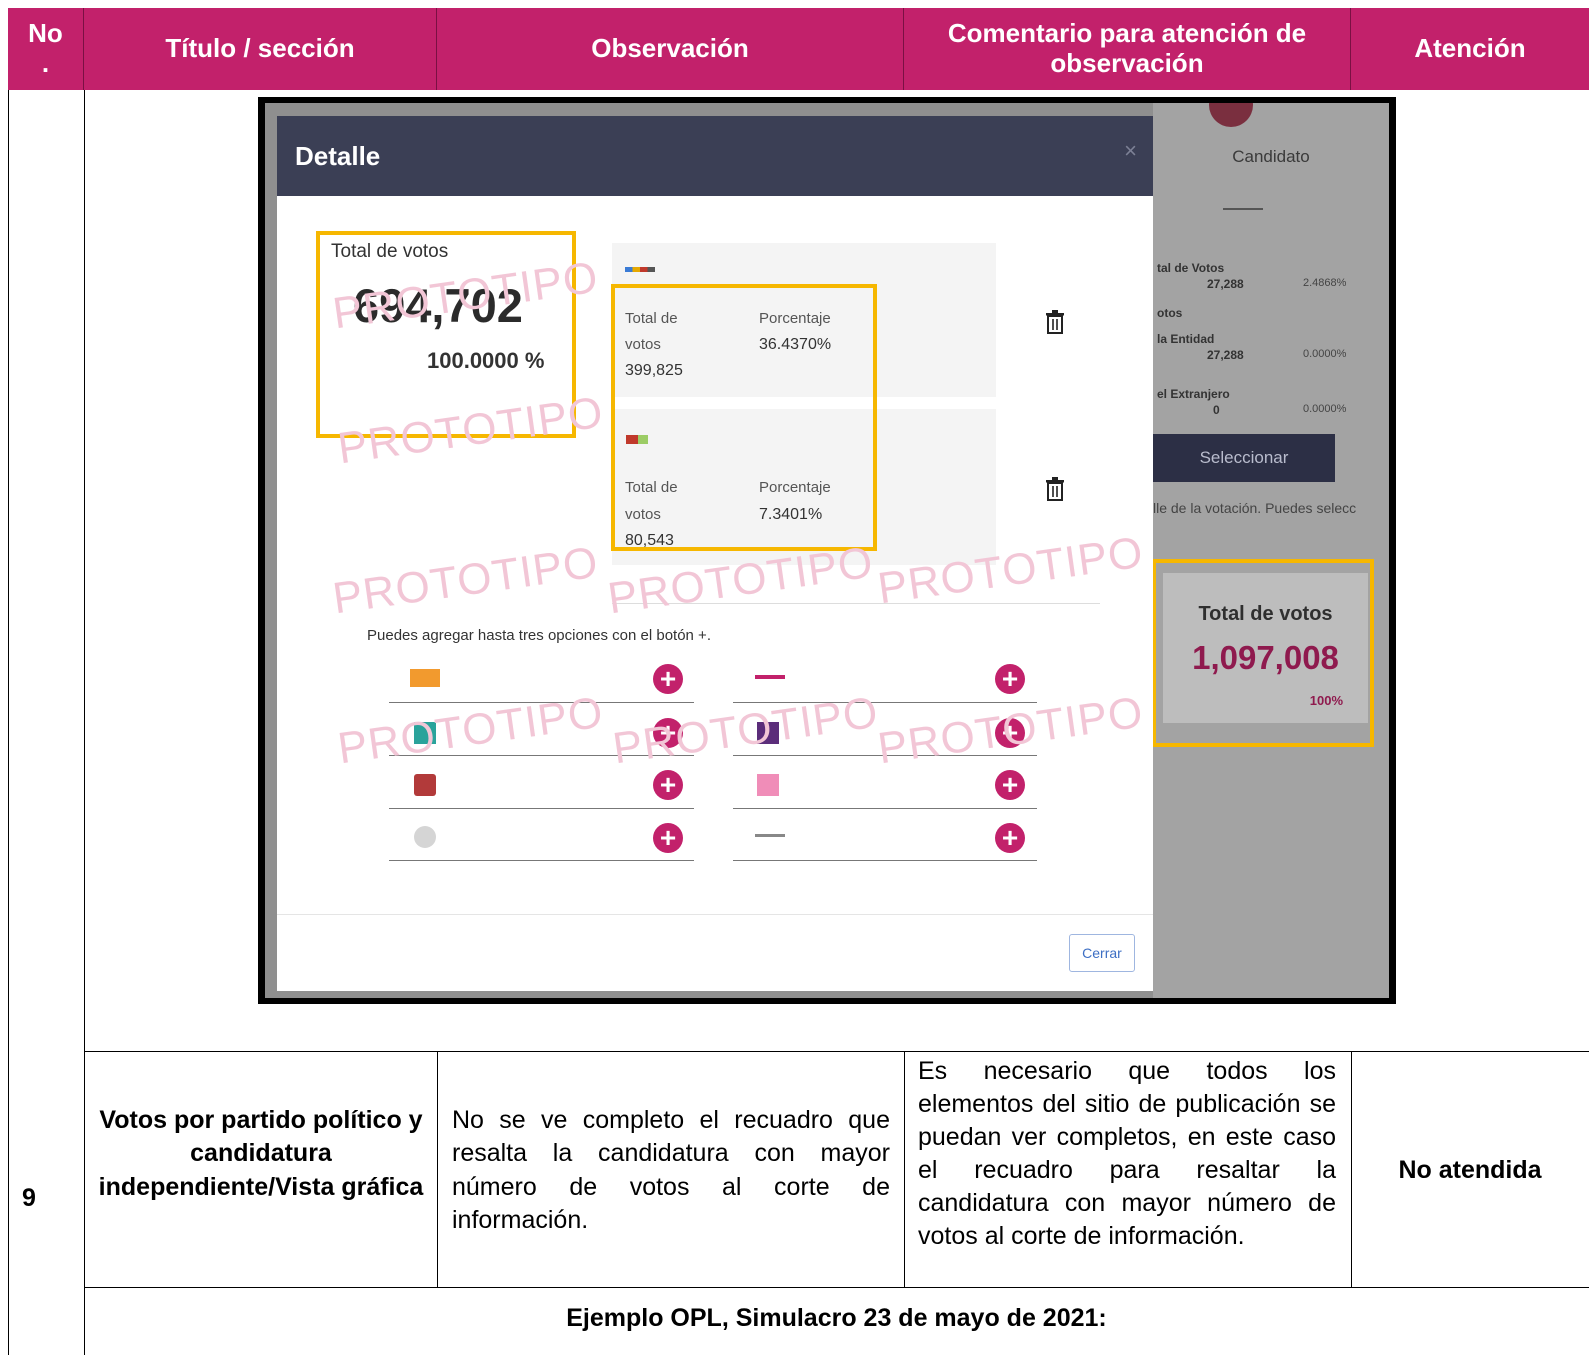 The width and height of the screenshot is (1589, 1355). What do you see at coordinates (1255, 508) in the screenshot?
I see `side-note: lle de la votación. Puedes selecc` at bounding box center [1255, 508].